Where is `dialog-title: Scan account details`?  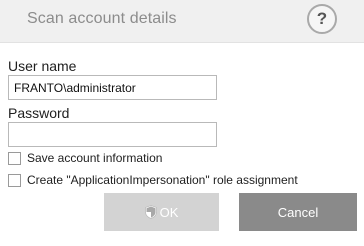
dialog-title: Scan account details is located at coordinates (102, 18).